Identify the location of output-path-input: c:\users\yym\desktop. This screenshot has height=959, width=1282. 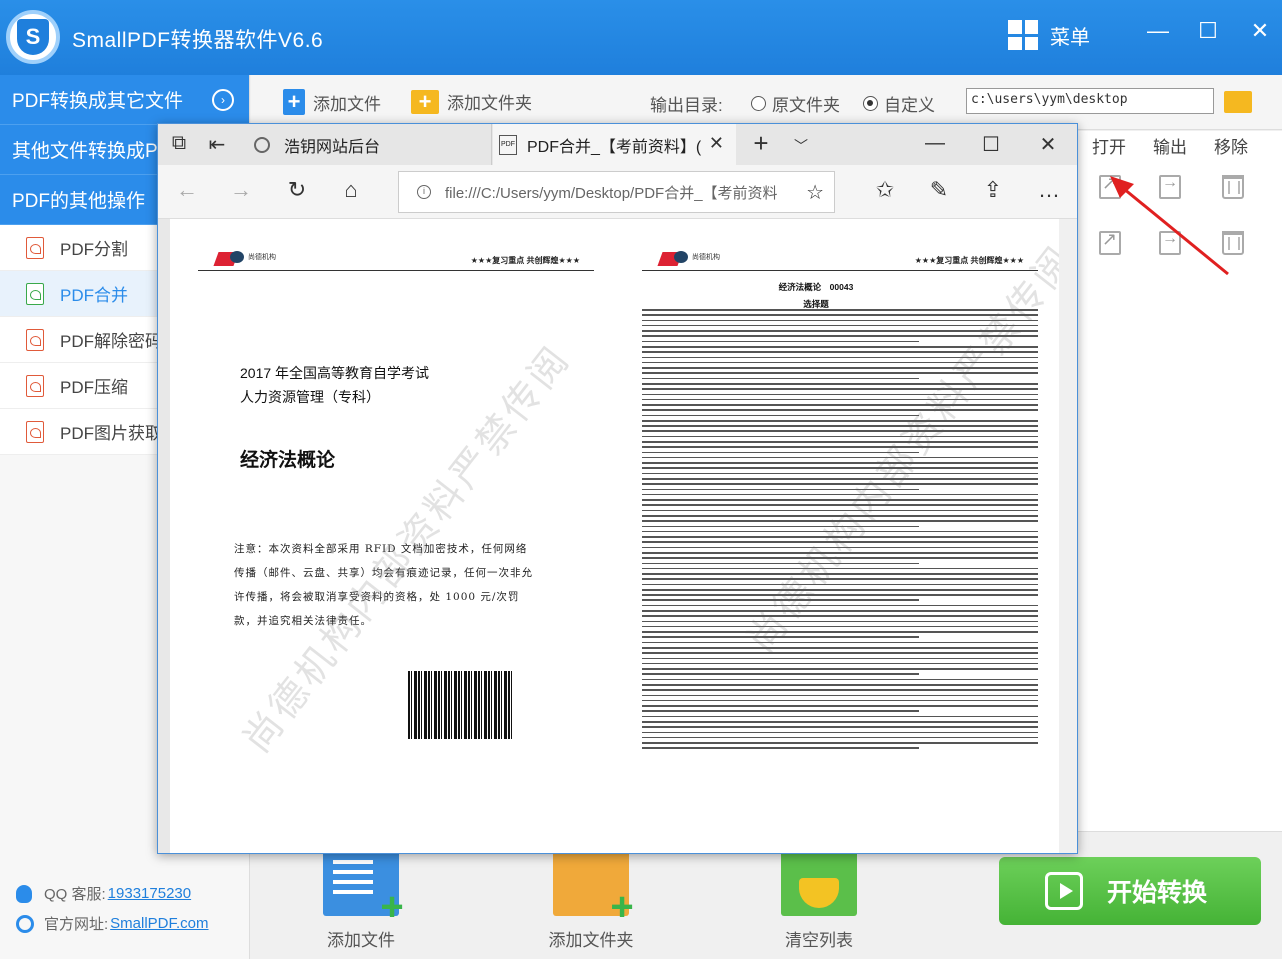
(1090, 101).